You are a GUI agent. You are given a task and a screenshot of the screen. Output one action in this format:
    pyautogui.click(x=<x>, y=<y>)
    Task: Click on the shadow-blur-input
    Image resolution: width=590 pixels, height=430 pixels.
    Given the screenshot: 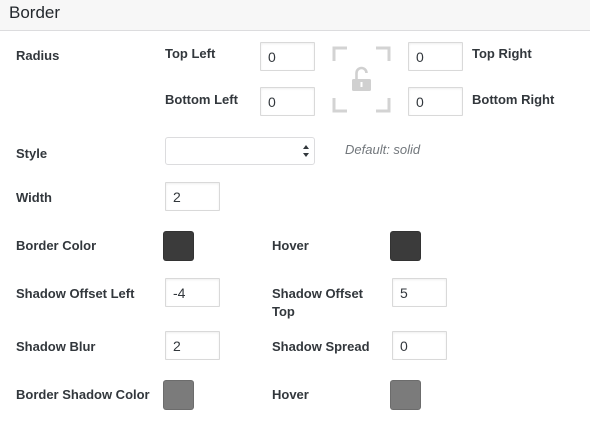 What is the action you would take?
    pyautogui.click(x=192, y=345)
    